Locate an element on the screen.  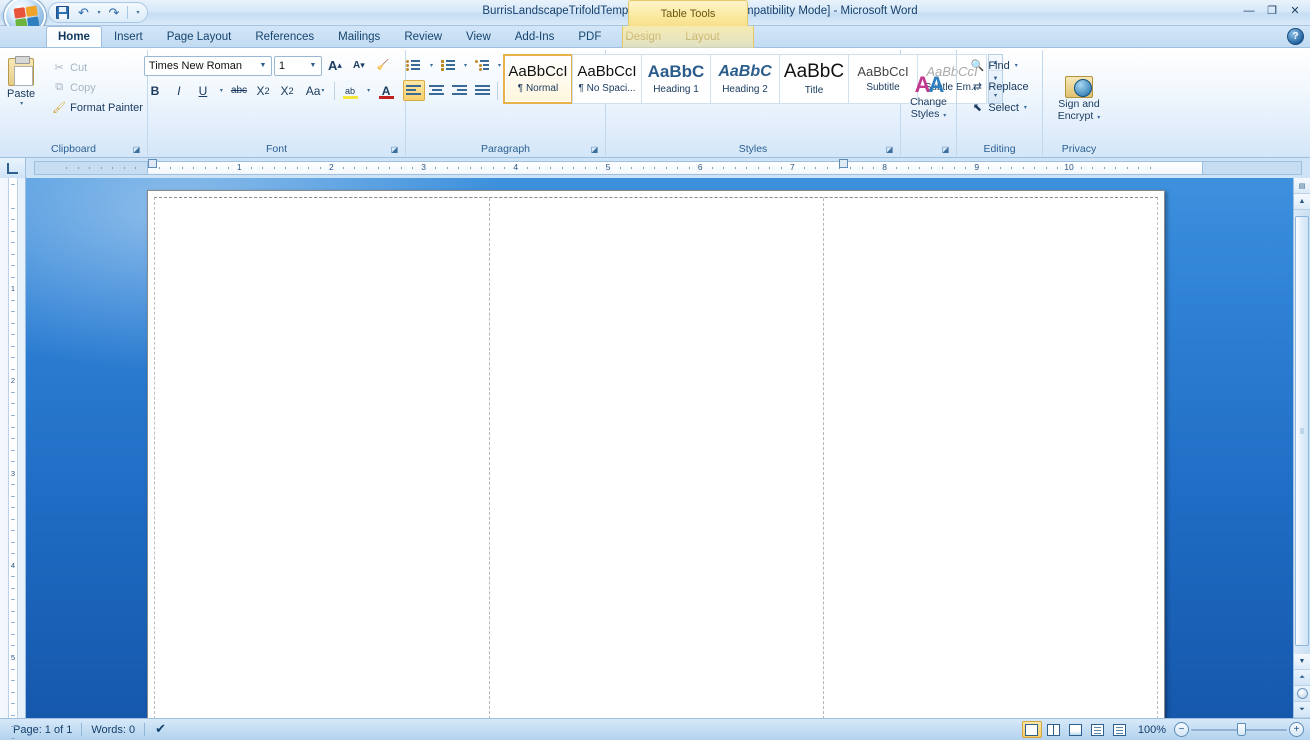
select-browse-object-button is located at coordinates (1302, 694).